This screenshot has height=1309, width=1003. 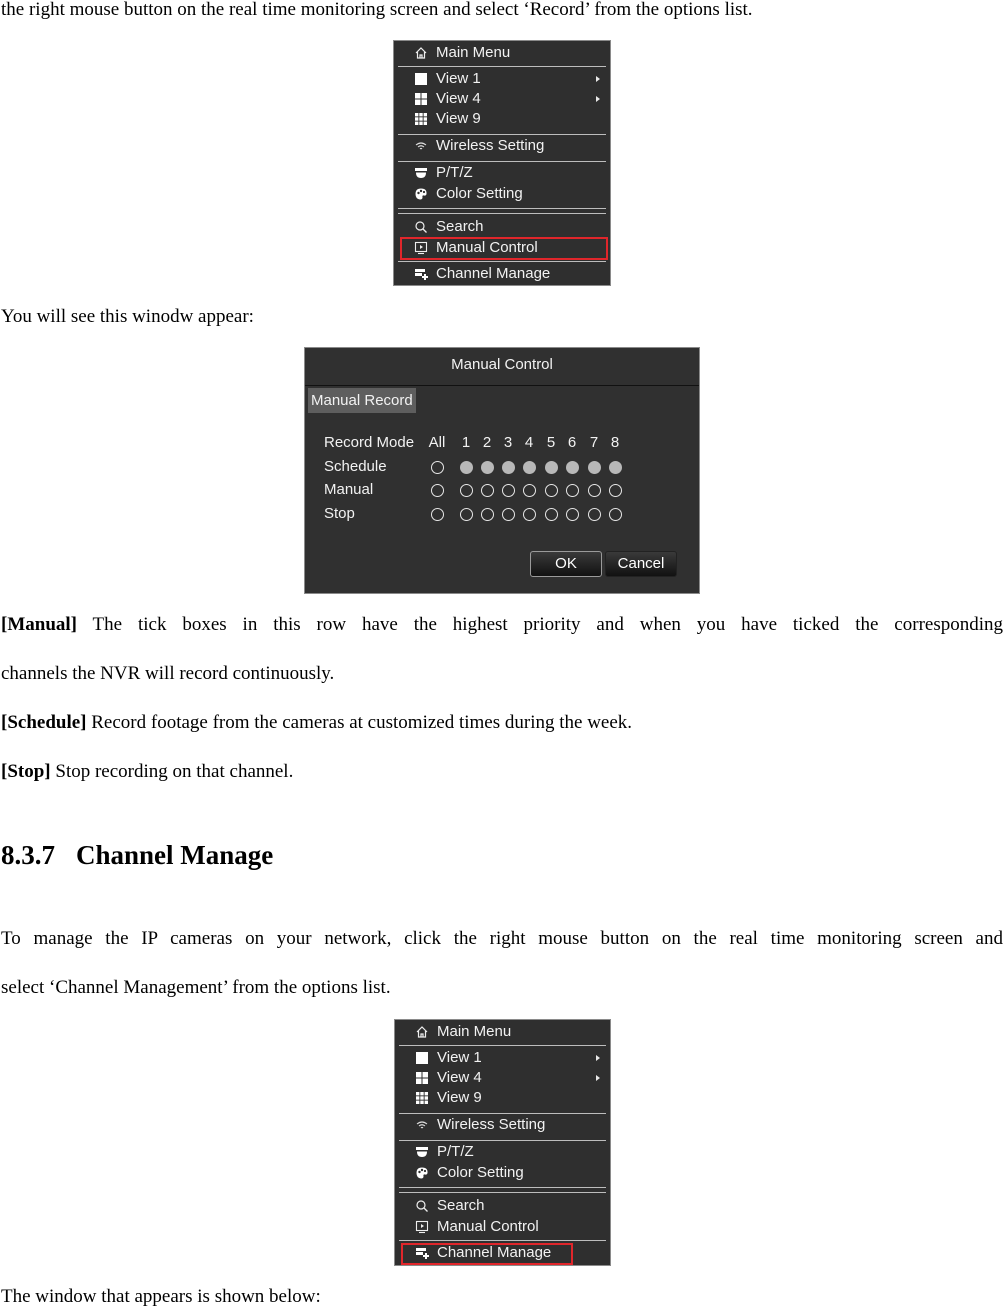 I want to click on column-header: All, so click(x=437, y=442).